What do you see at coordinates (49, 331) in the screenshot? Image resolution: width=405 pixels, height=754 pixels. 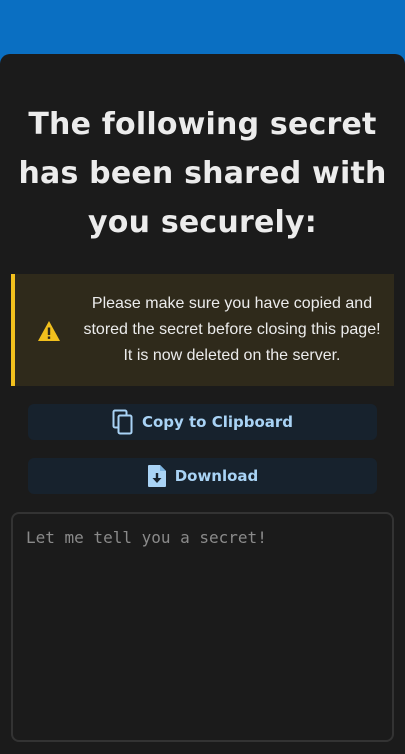 I see `warning-triangle-icon` at bounding box center [49, 331].